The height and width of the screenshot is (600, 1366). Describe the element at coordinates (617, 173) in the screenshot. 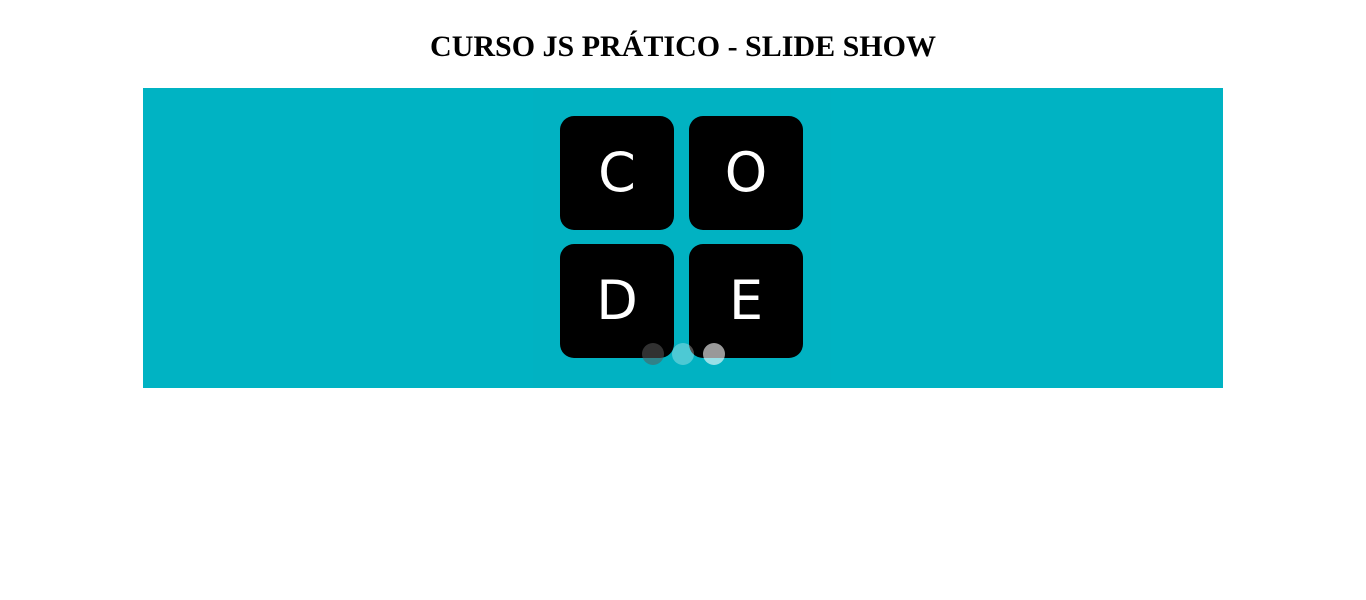

I see `logo-tile-c: C` at that location.